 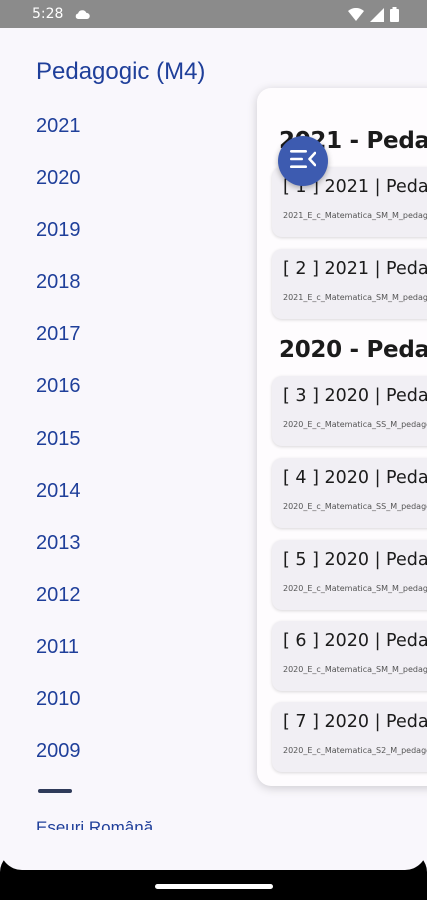 I want to click on year-item-2012: 2012, so click(x=58, y=607).